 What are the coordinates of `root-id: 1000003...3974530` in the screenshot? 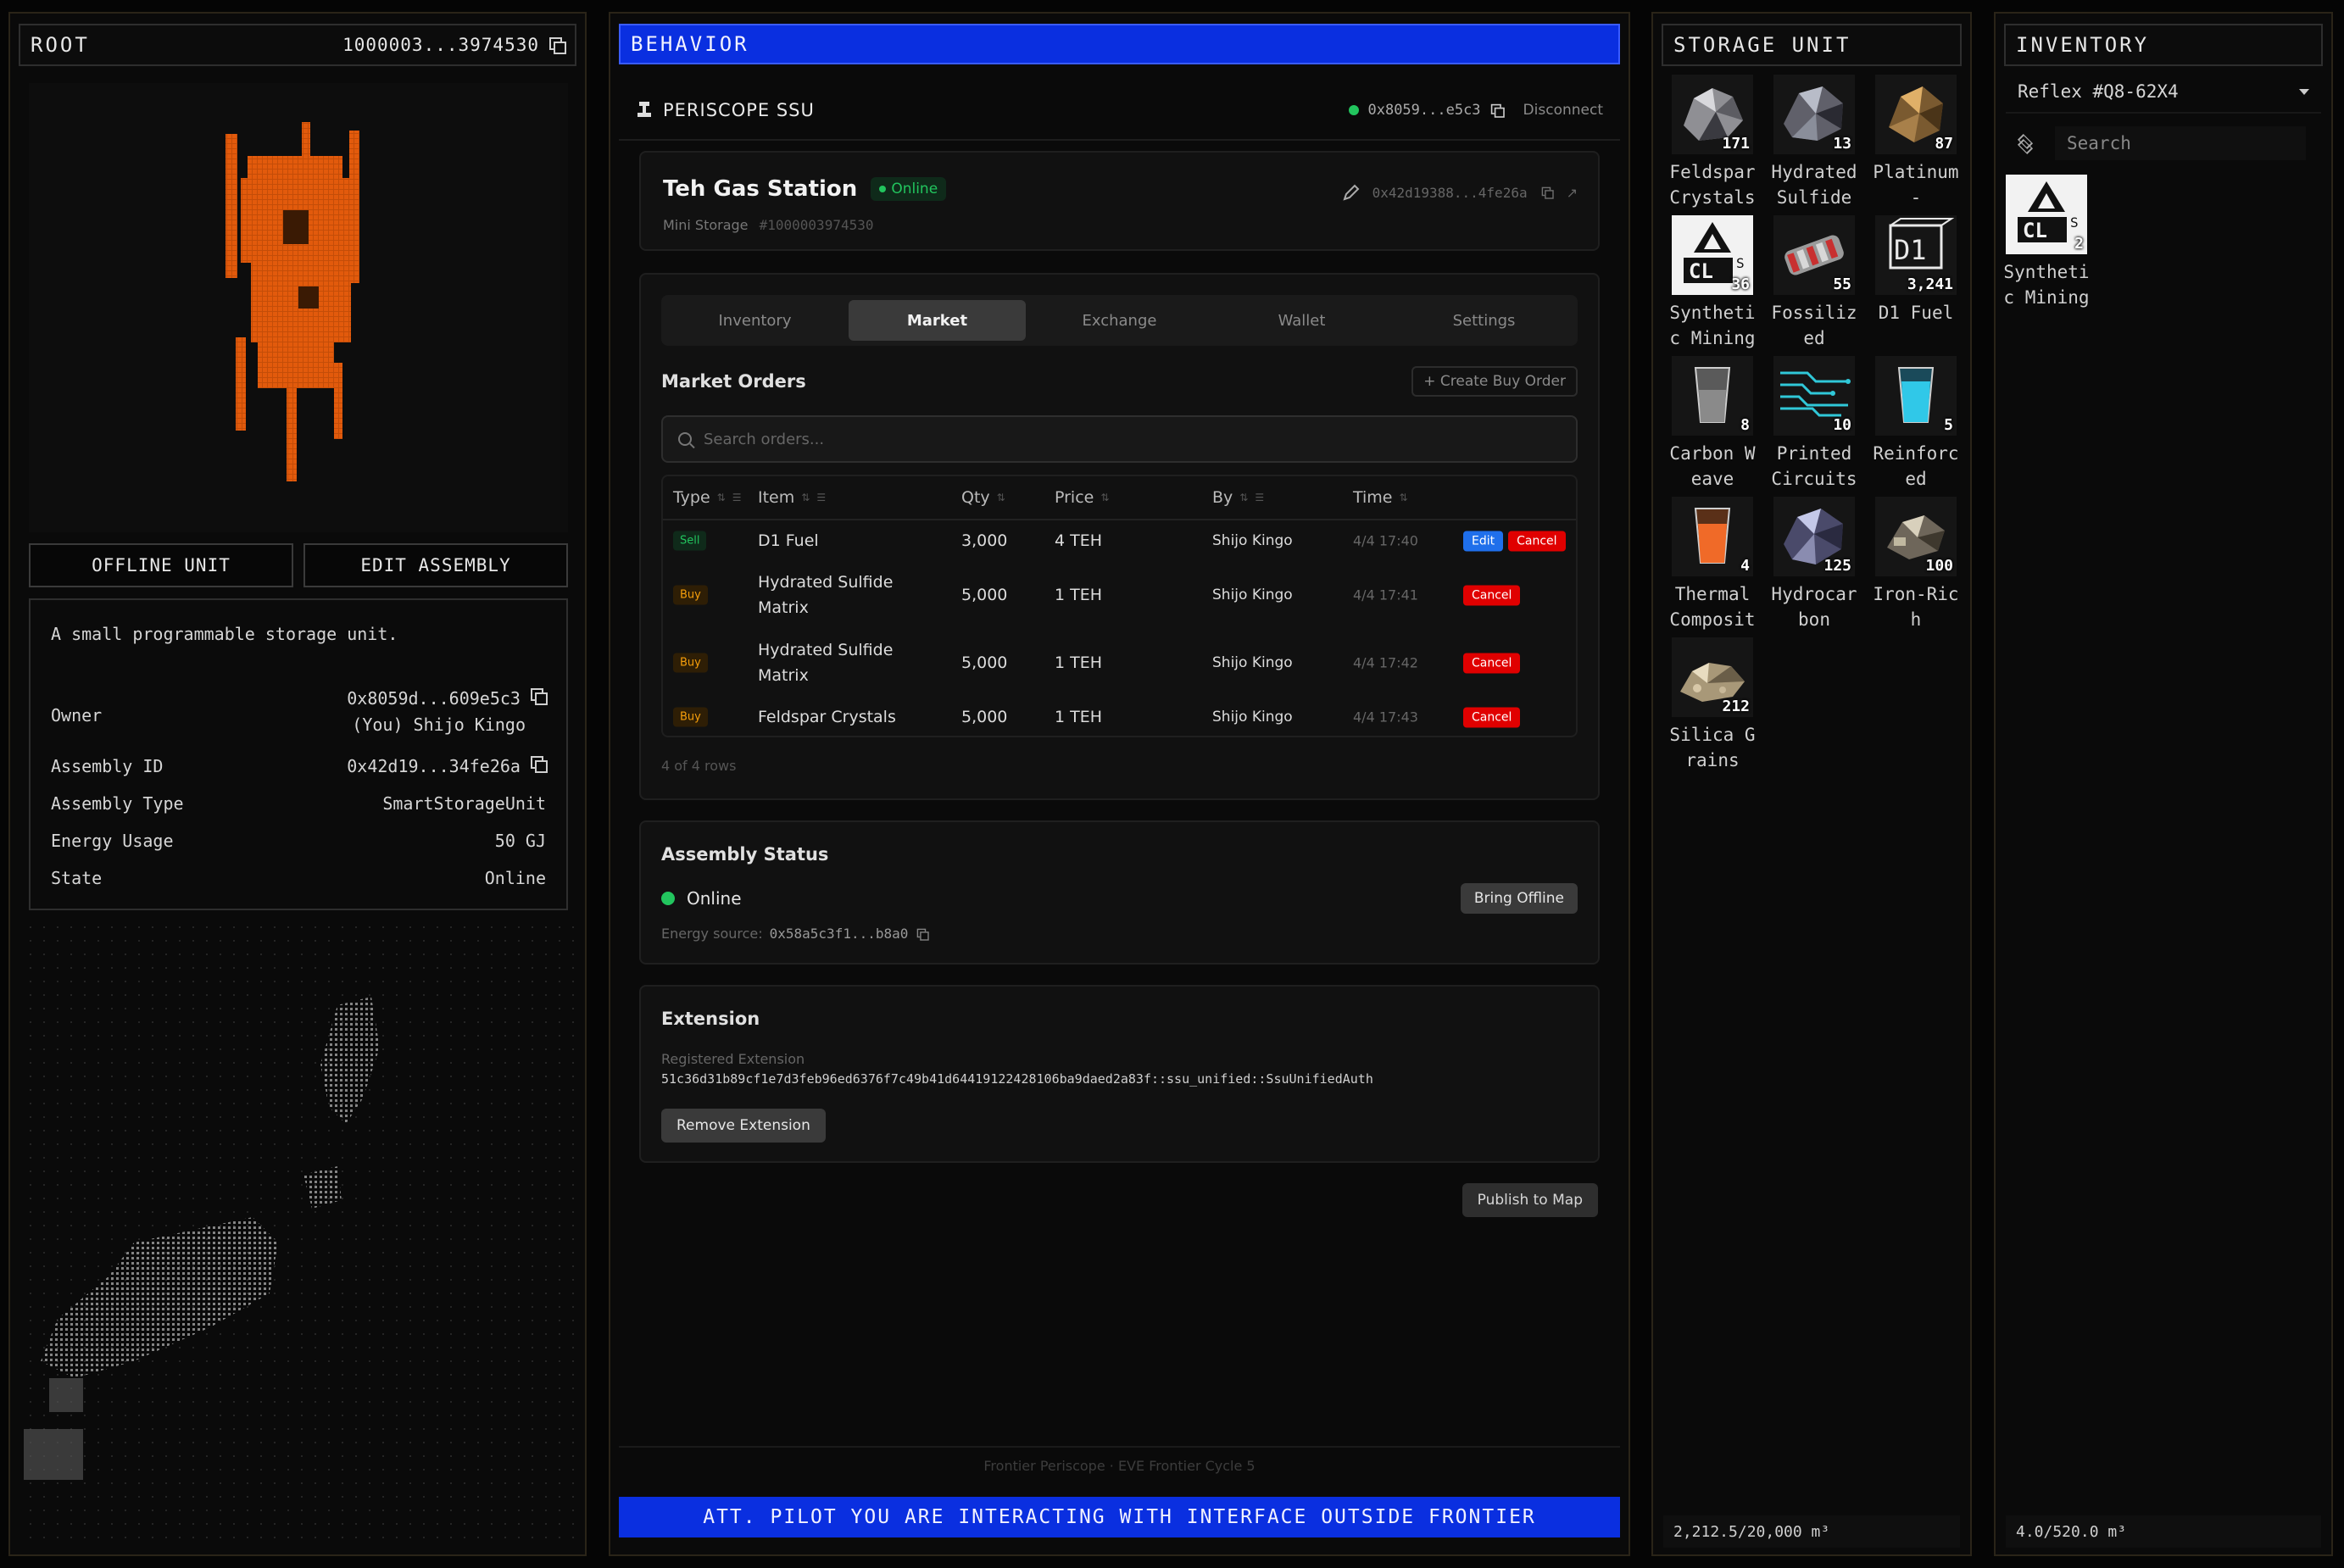 It's located at (440, 45).